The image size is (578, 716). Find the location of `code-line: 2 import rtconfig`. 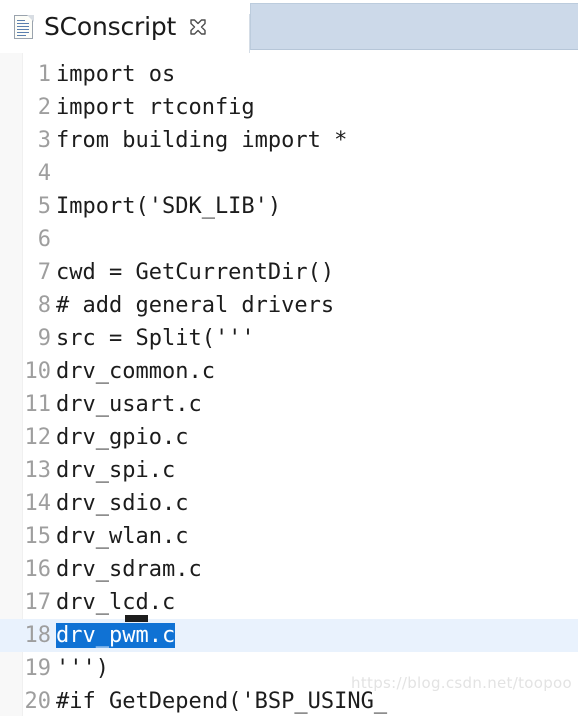

code-line: 2 import rtconfig is located at coordinates (289, 107).